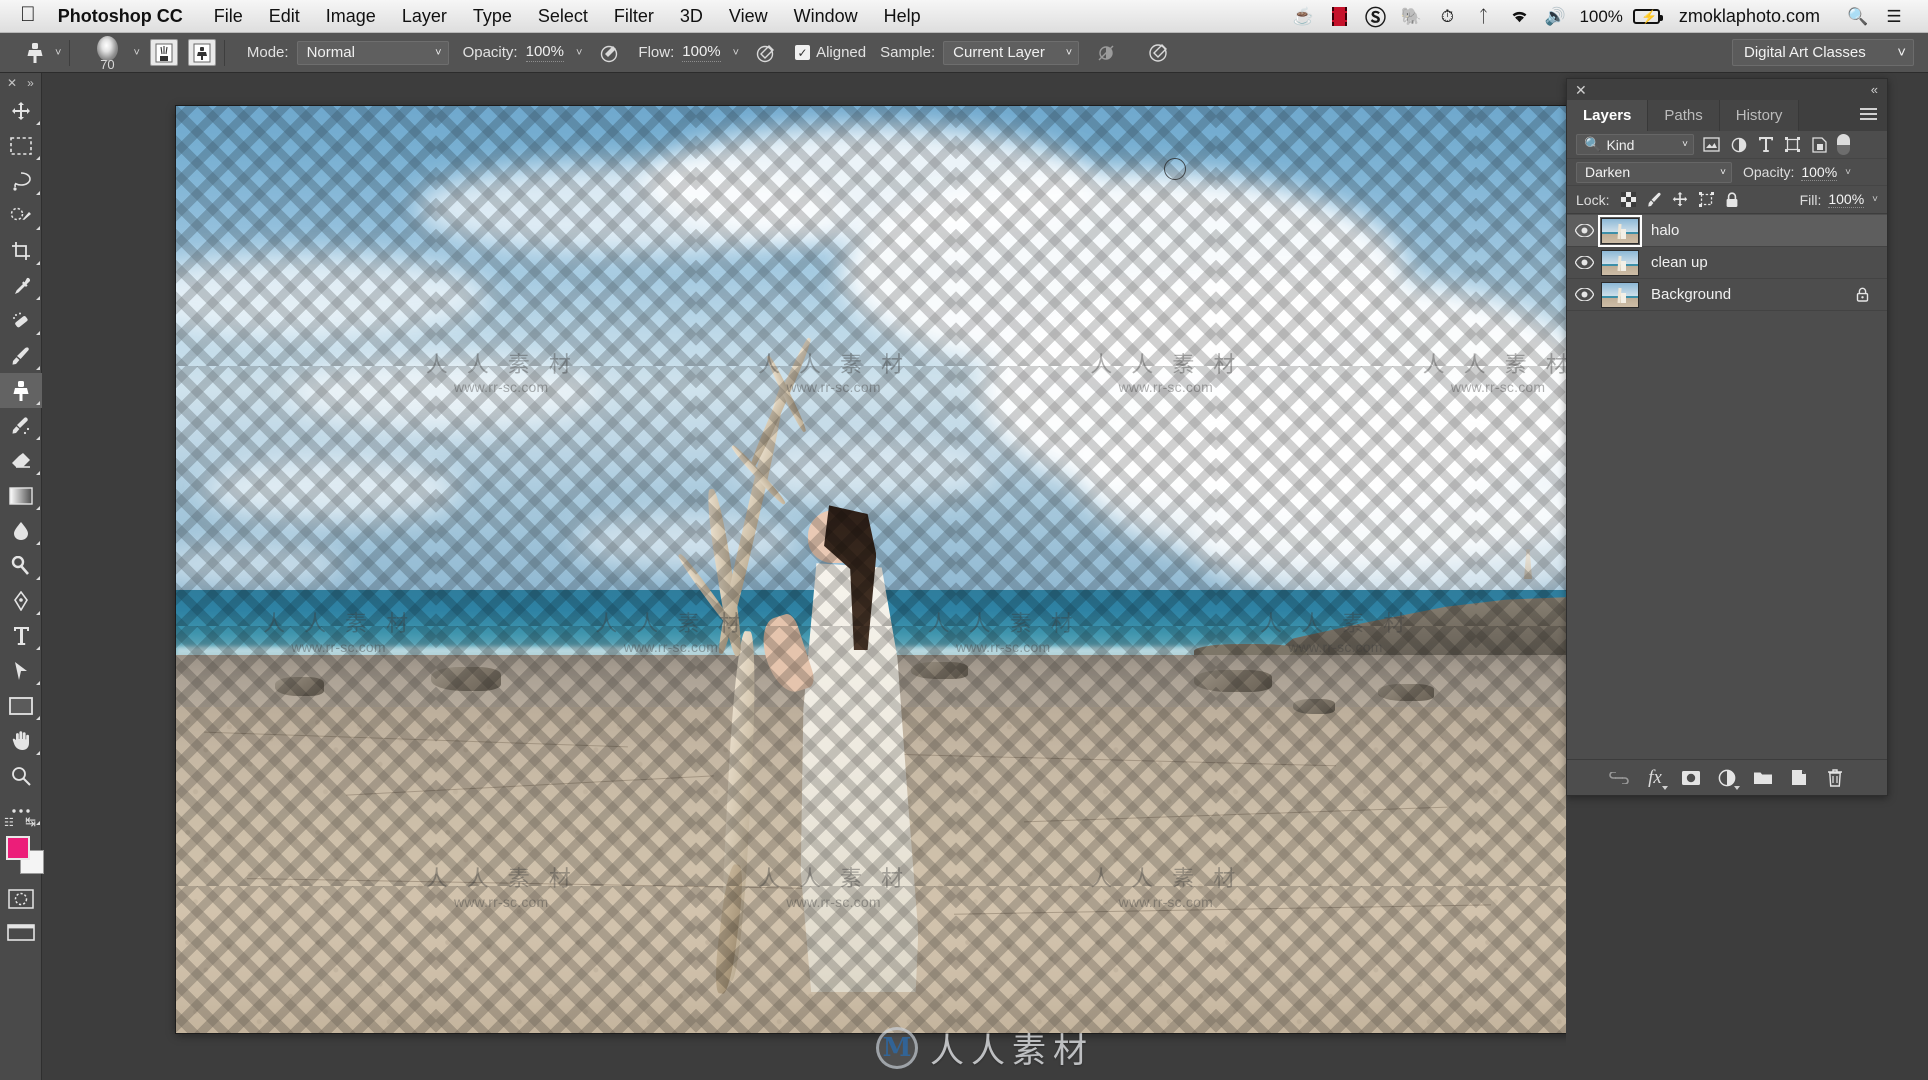  What do you see at coordinates (1684, 115) in the screenshot?
I see `tab-paths: Paths` at bounding box center [1684, 115].